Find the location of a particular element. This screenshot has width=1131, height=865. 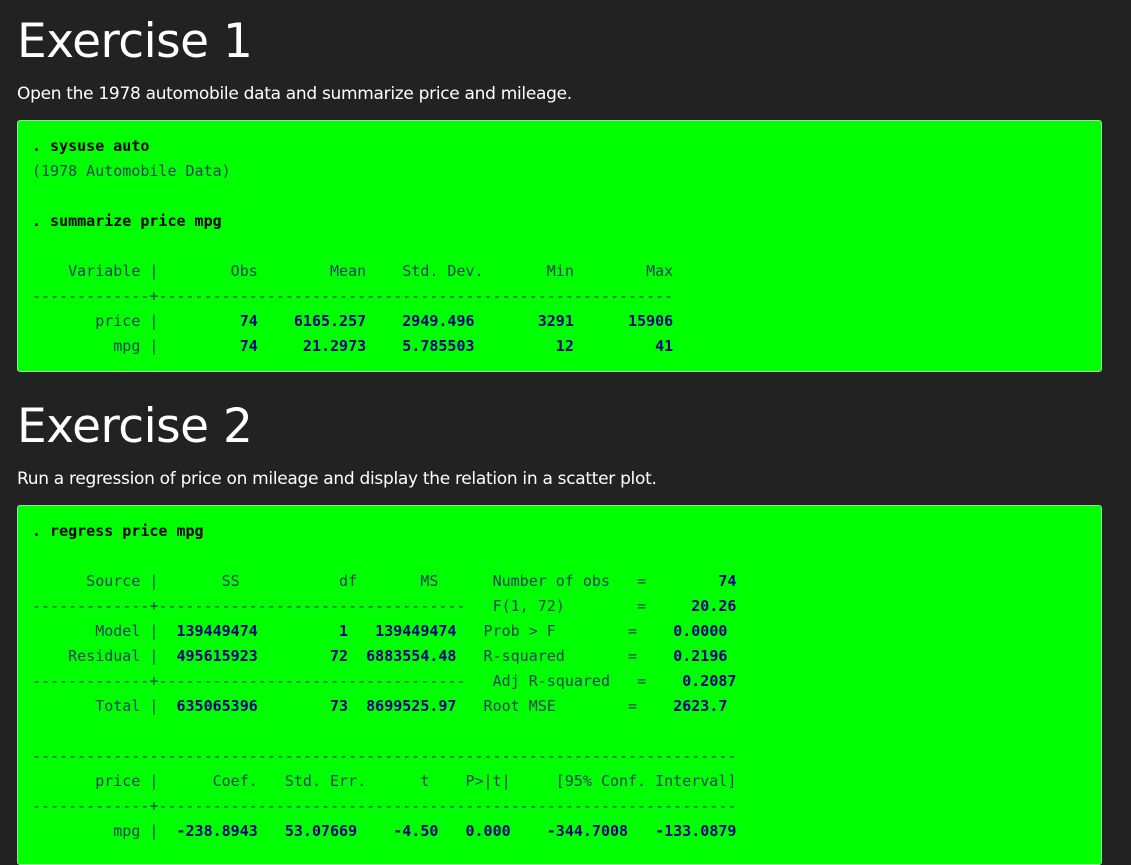

stat-value: 0.2087 is located at coordinates (691, 681).